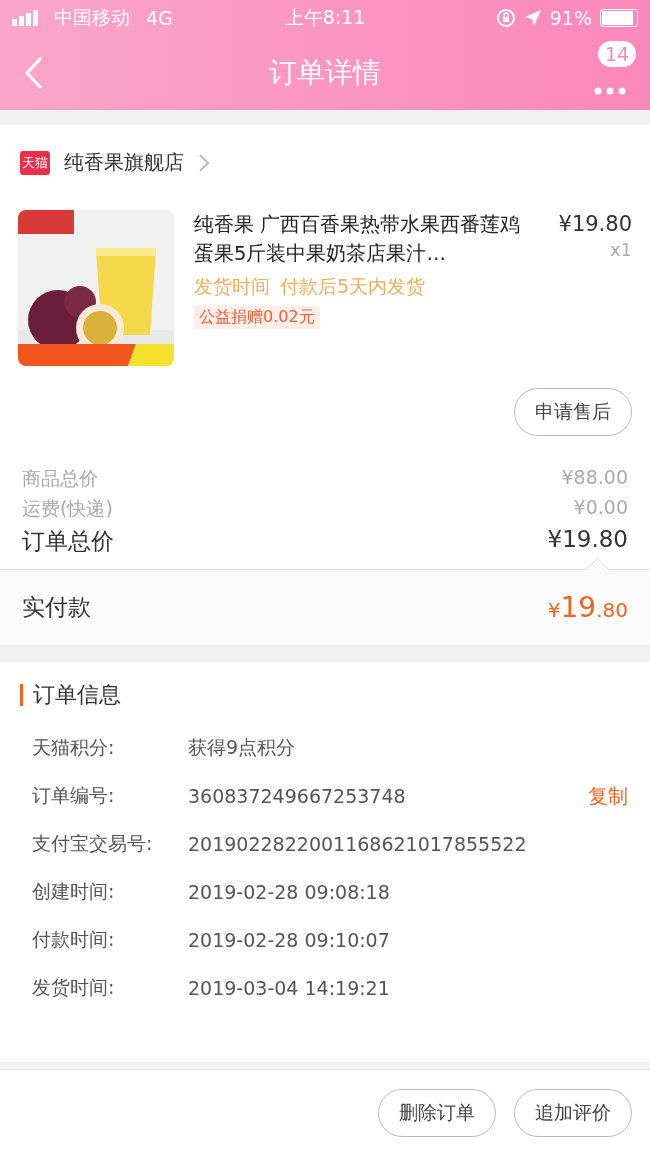 The image size is (650, 1156). I want to click on info-label: 支付宝交易号:, so click(93, 843).